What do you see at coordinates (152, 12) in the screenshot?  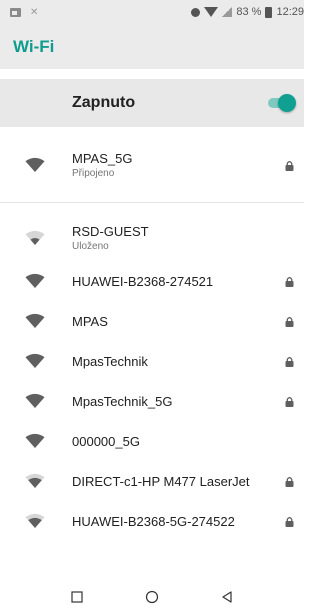 I see `status-bar: ✕ 83 % 12:29` at bounding box center [152, 12].